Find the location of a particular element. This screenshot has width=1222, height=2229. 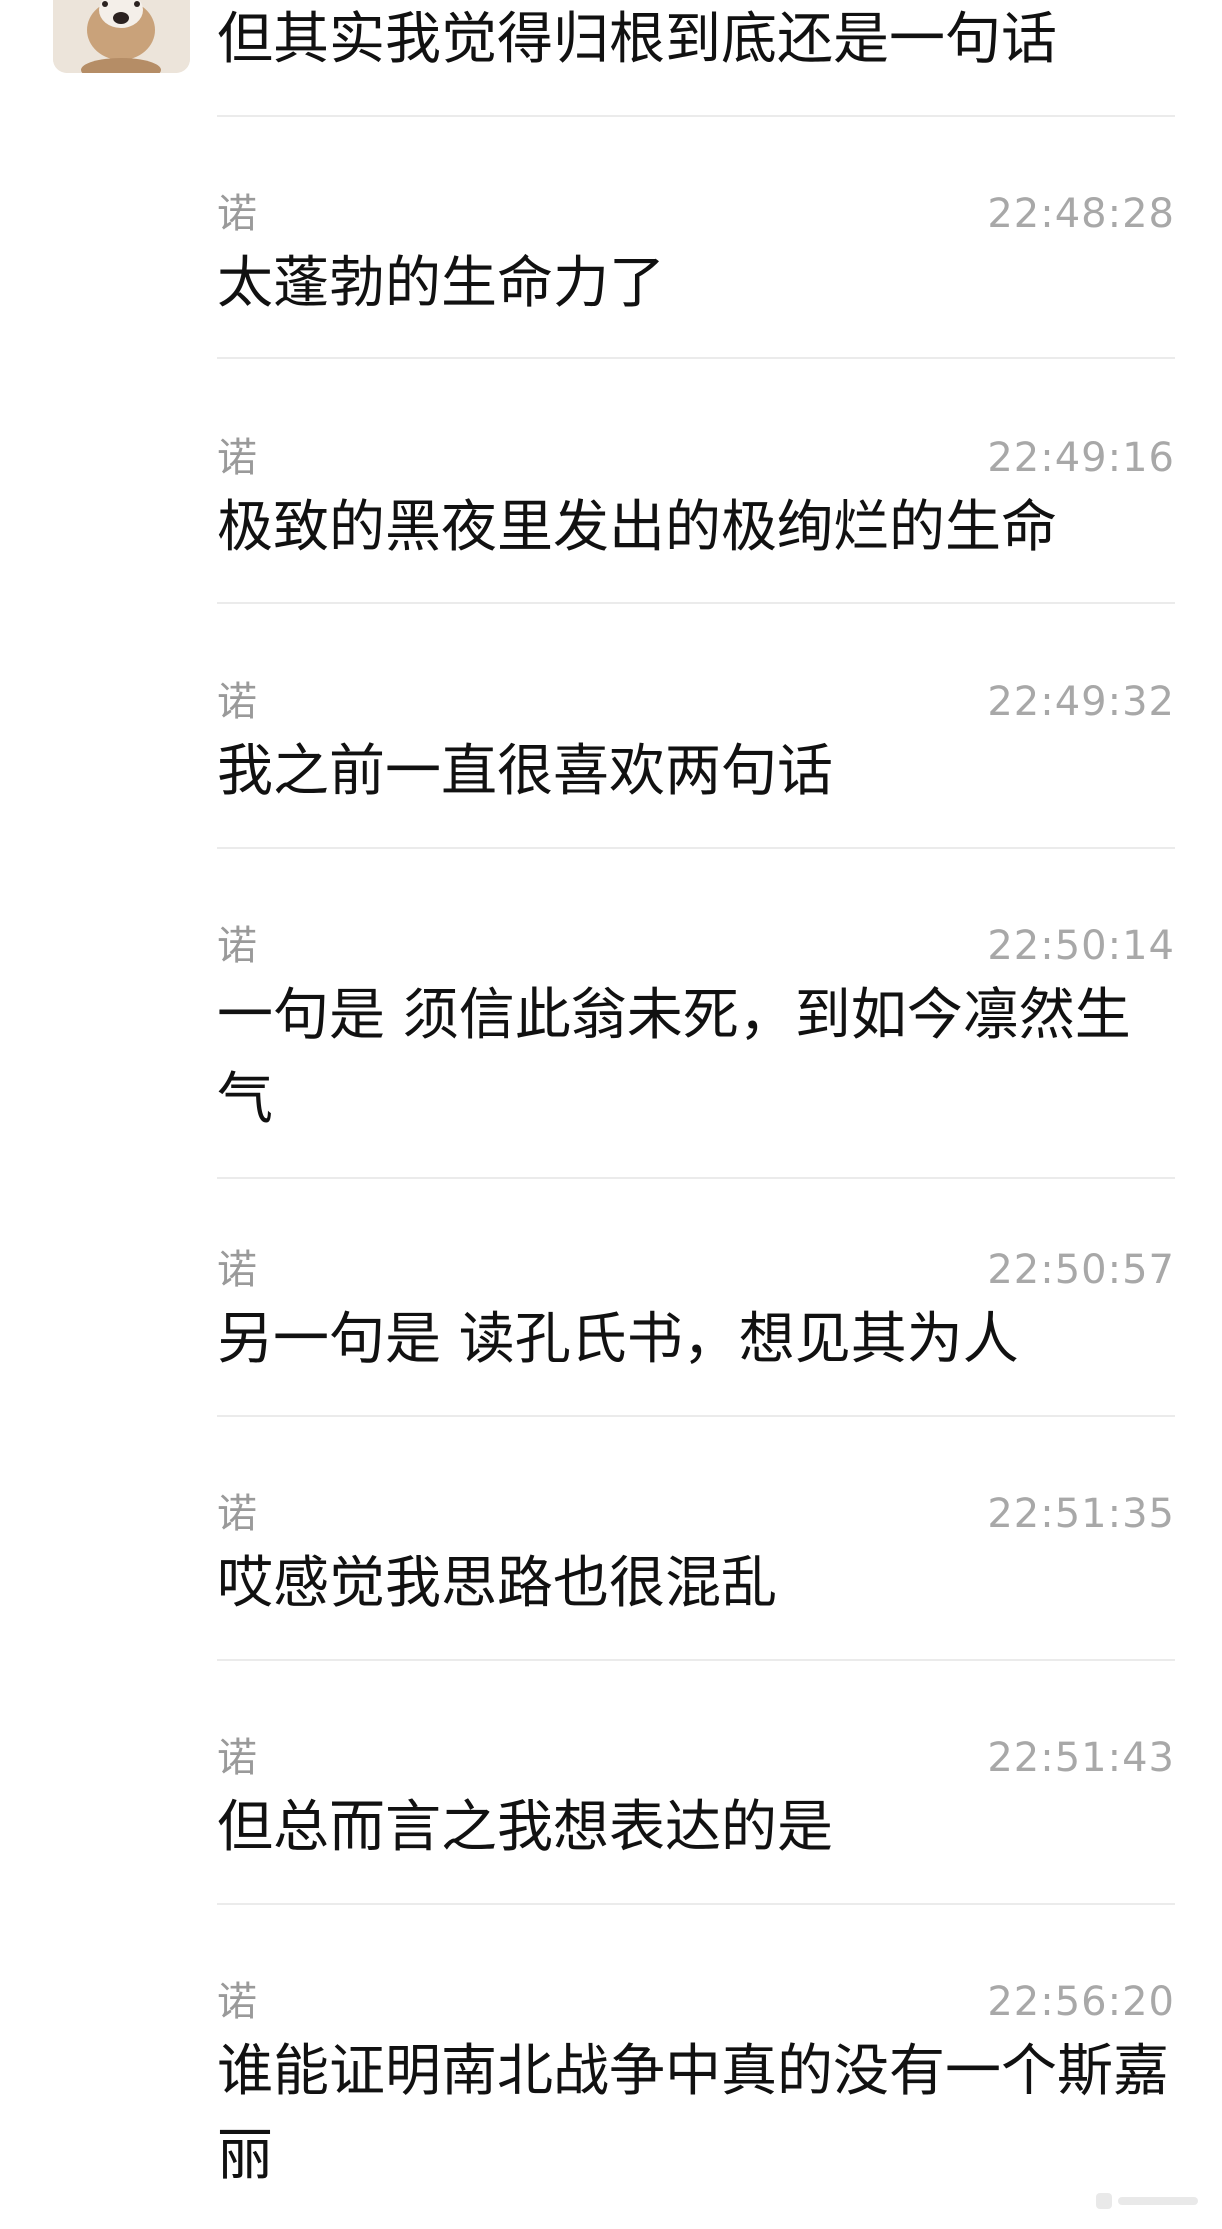

message-time: 22:48:28 is located at coordinates (1081, 214).